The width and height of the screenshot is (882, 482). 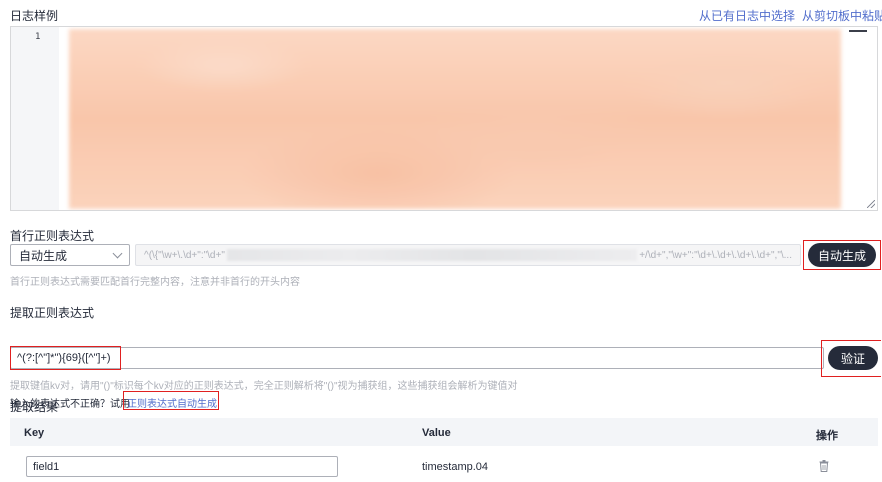 I want to click on first-line-regex-hint: 首行正则表达式需要匹配首行完整内容，注意并非首行的开头内容, so click(x=155, y=282).